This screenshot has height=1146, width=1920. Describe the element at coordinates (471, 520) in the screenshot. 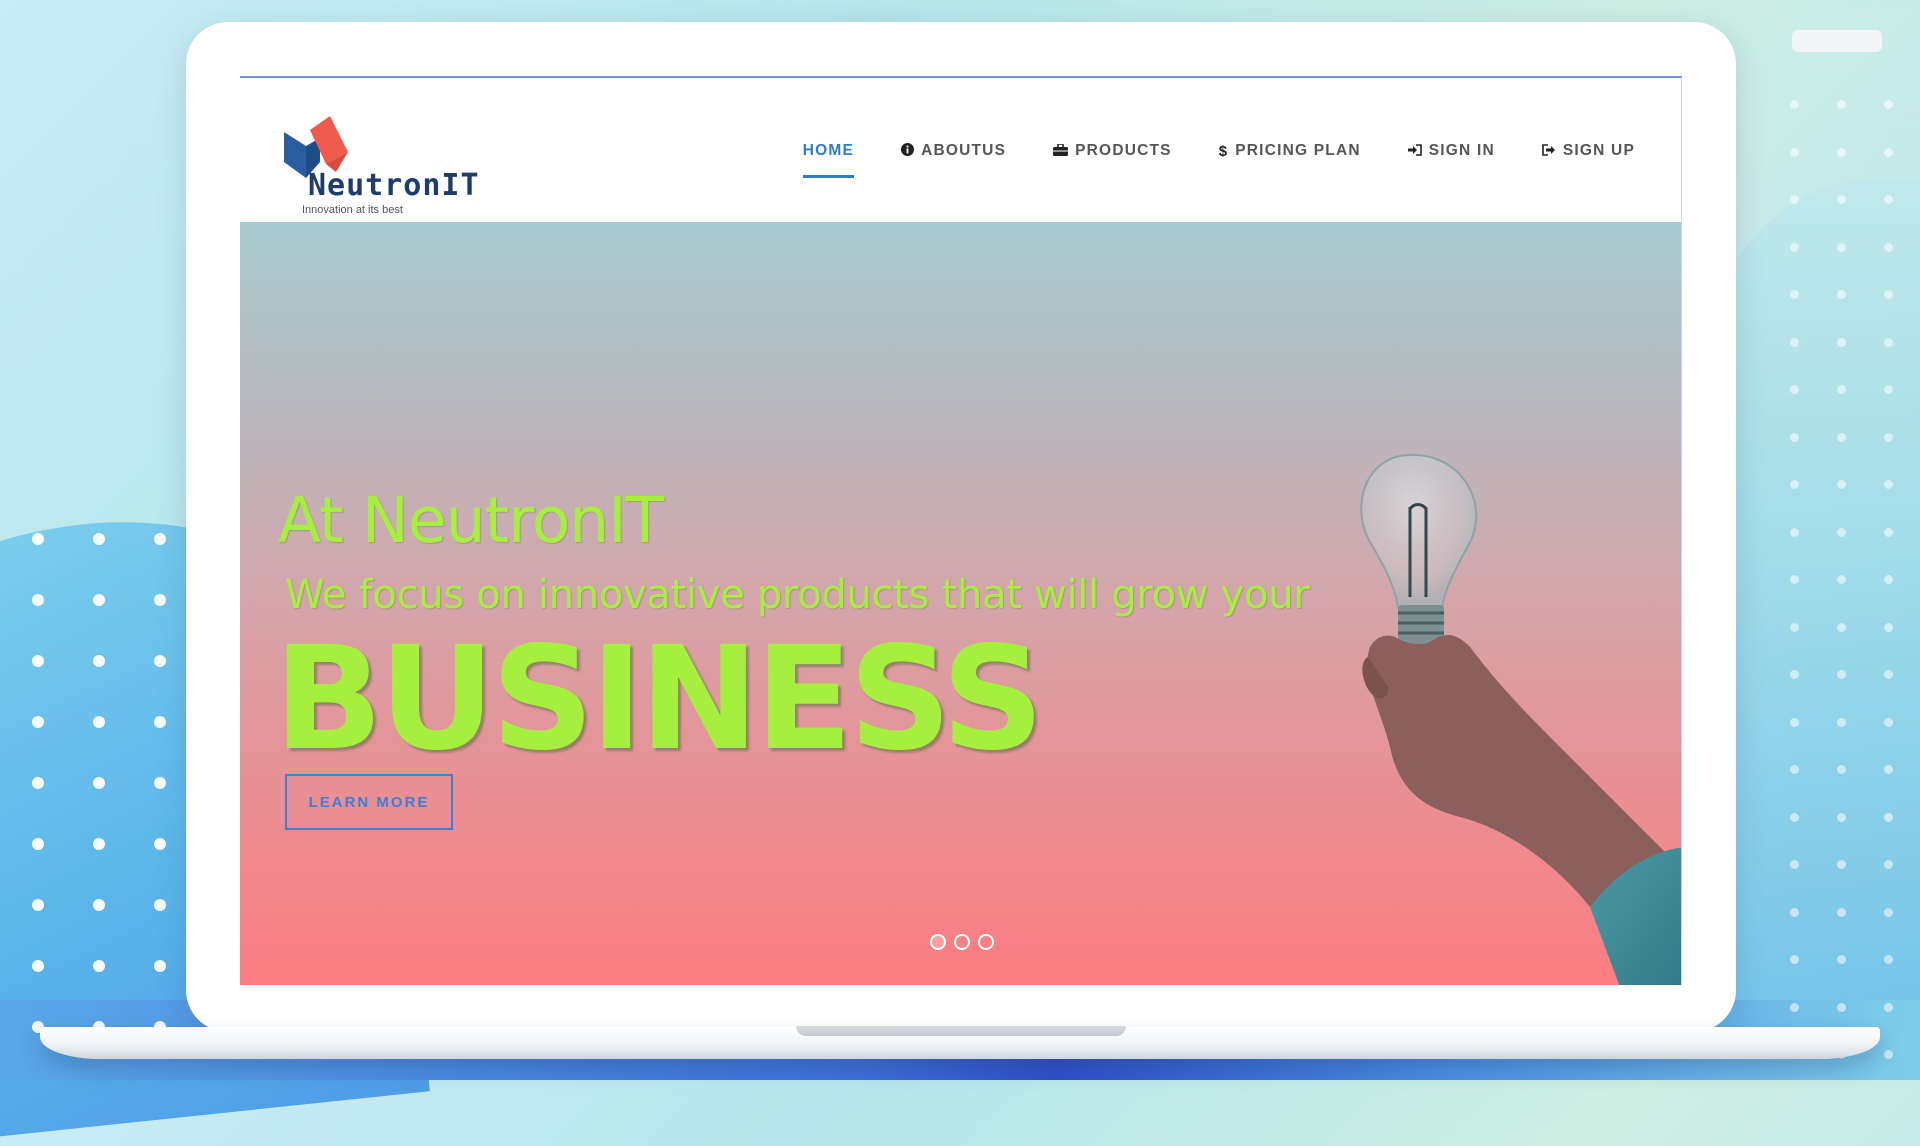

I see `hero-title: At NeutronIT` at that location.